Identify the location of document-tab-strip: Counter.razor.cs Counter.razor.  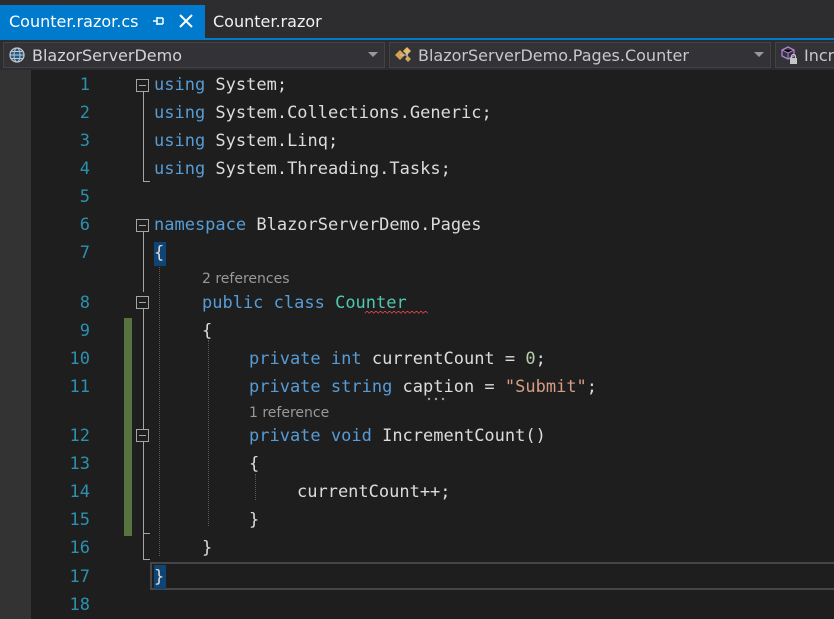
(417, 20).